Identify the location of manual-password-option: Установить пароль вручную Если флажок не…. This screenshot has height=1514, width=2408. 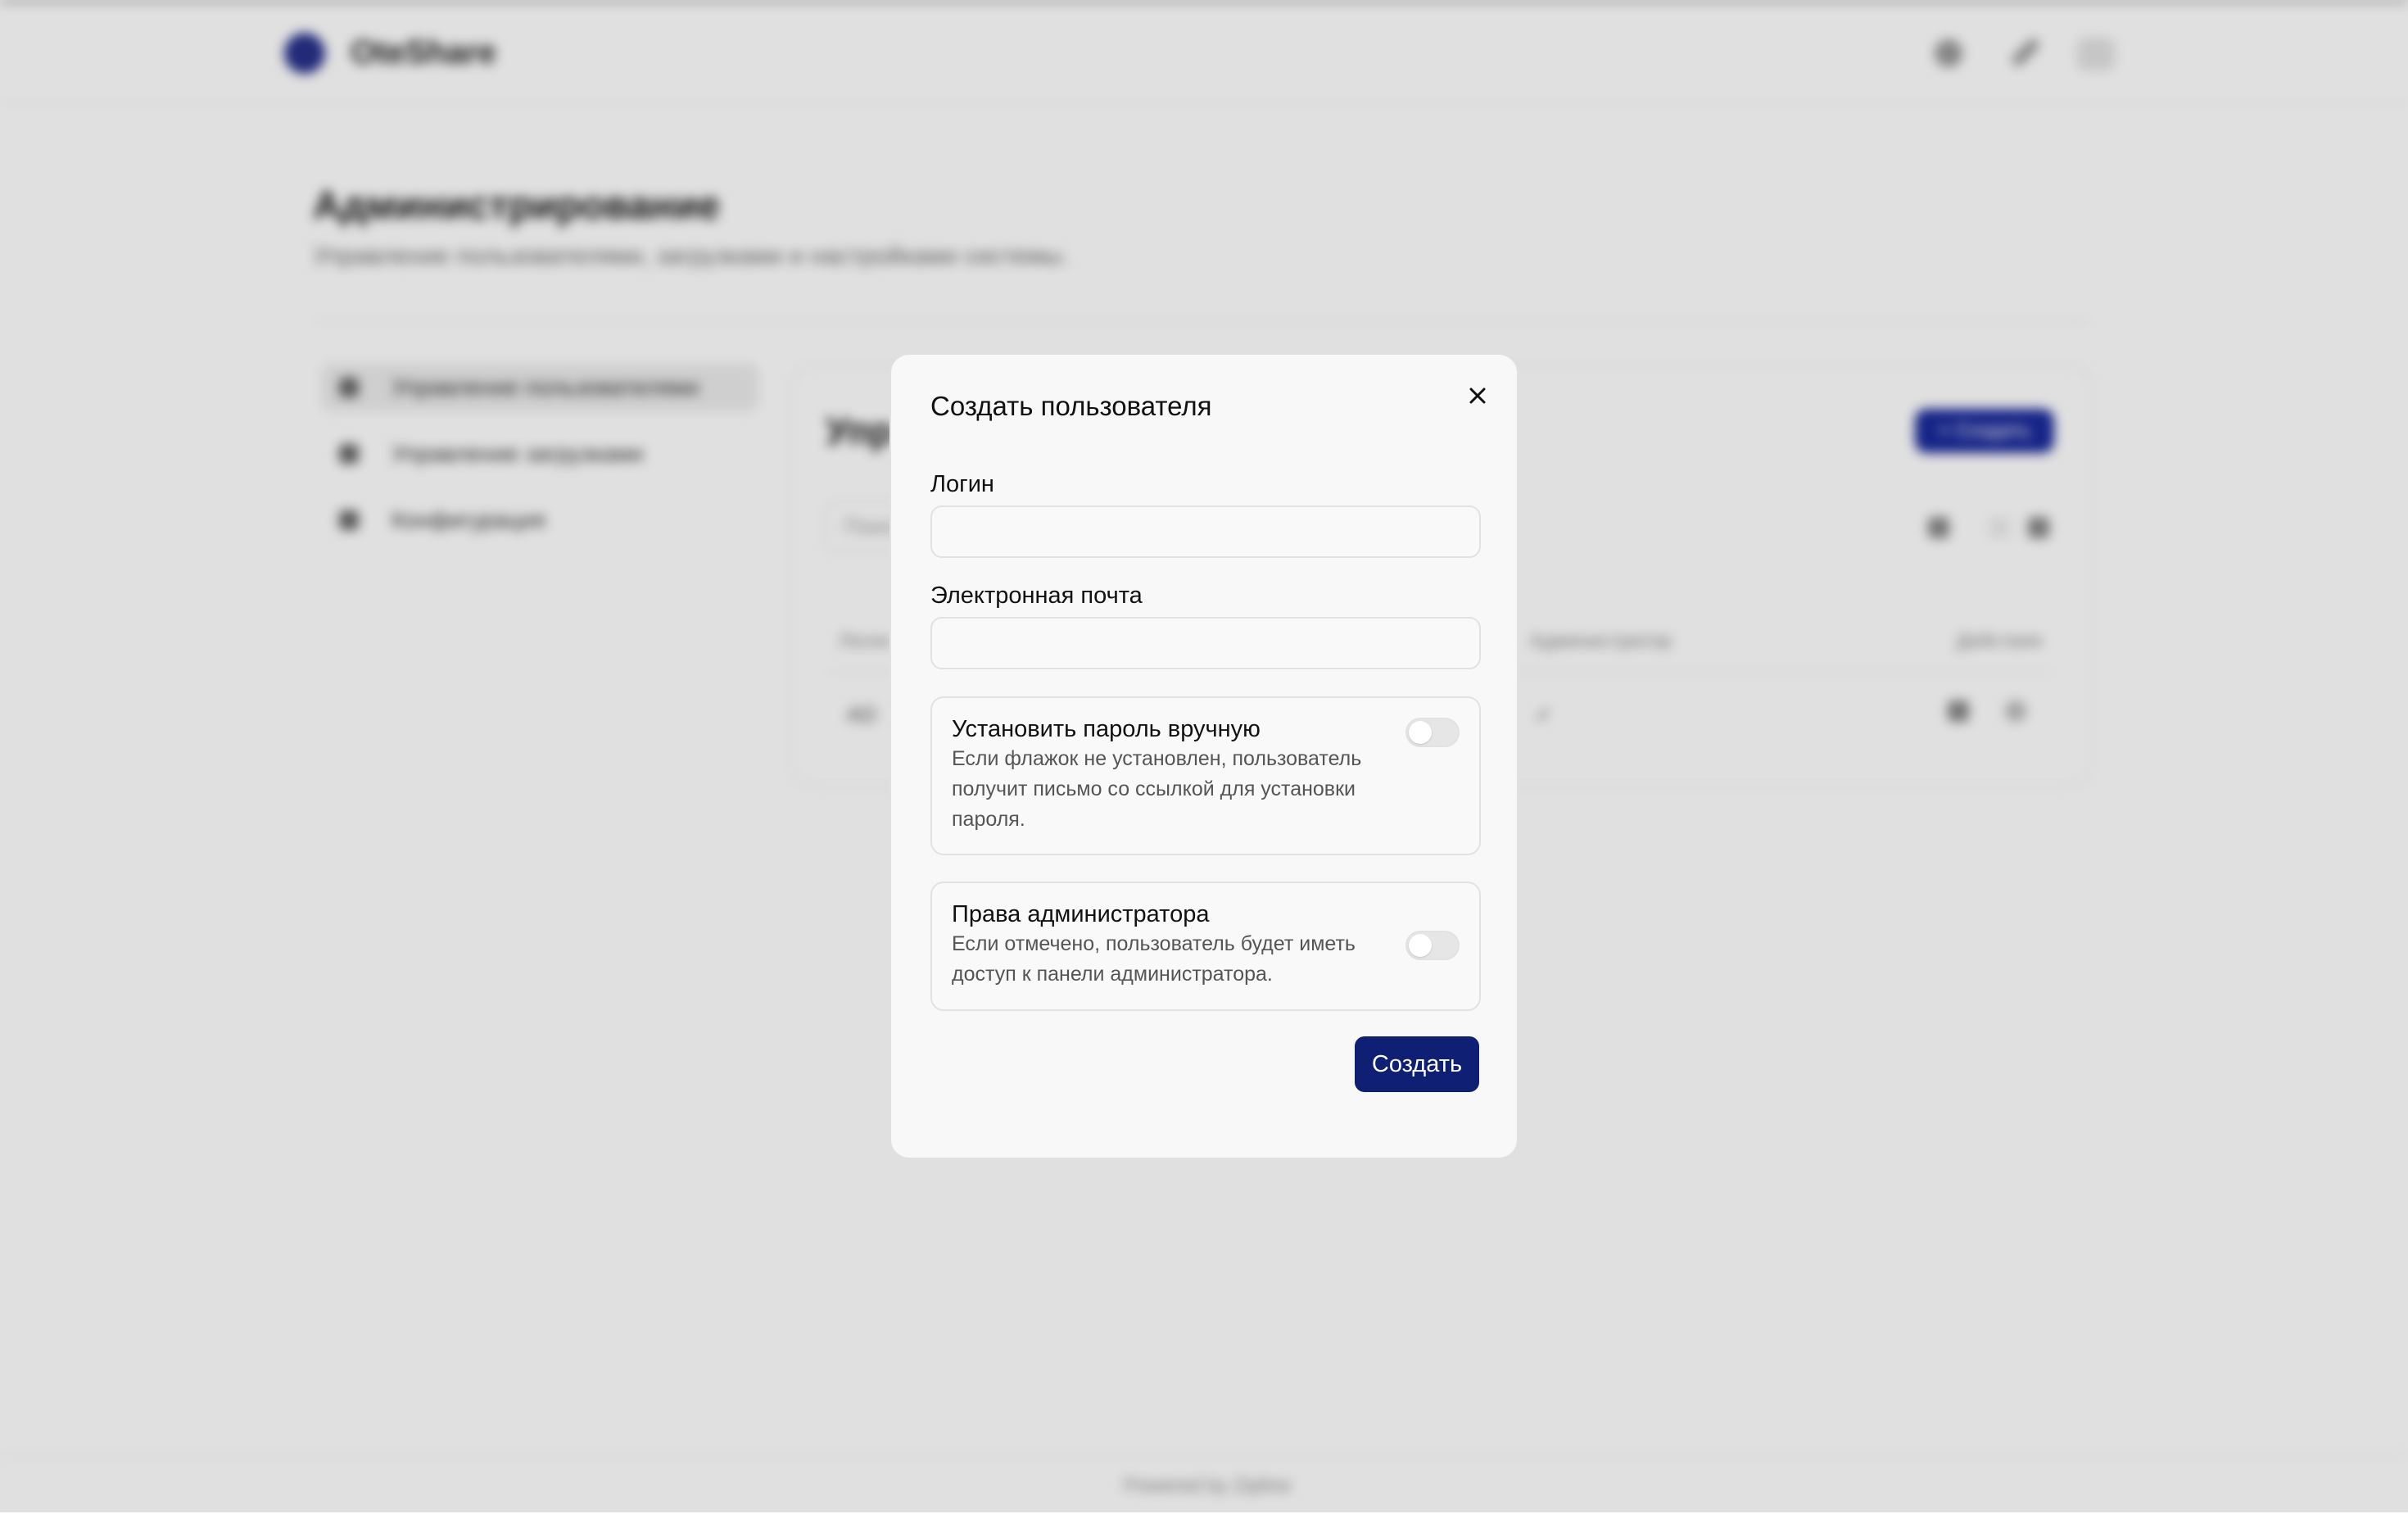
(1205, 775).